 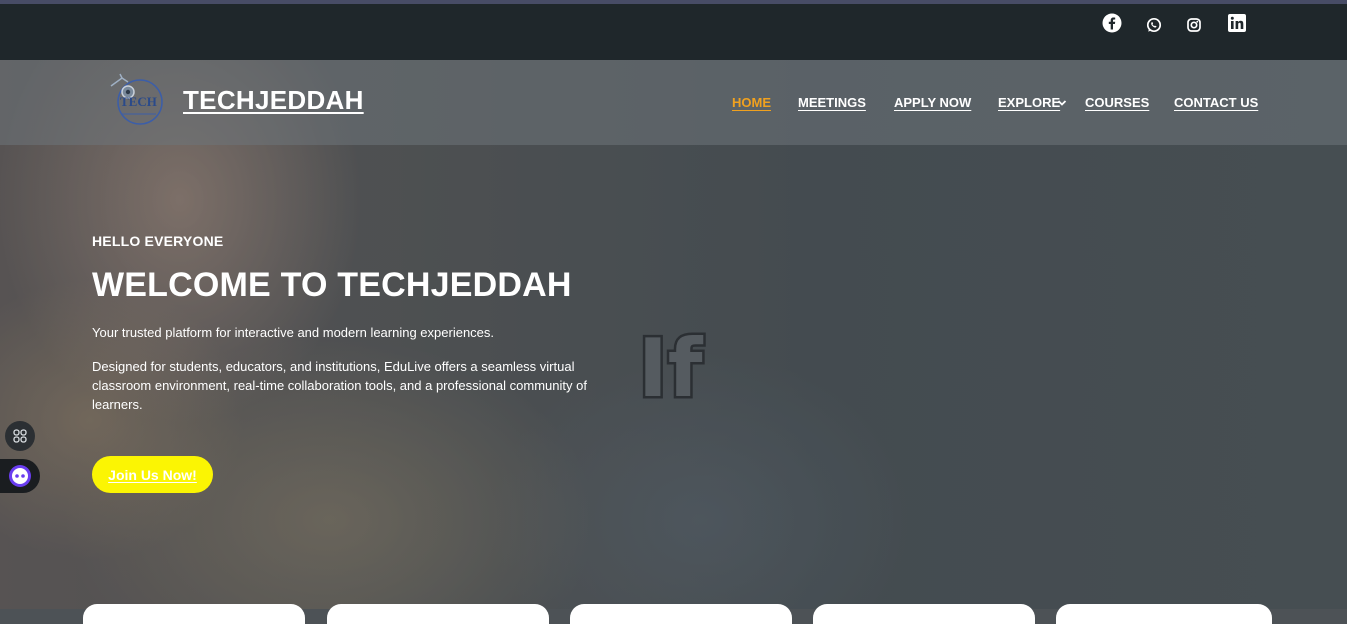 I want to click on apps-grid-button, so click(x=20, y=436).